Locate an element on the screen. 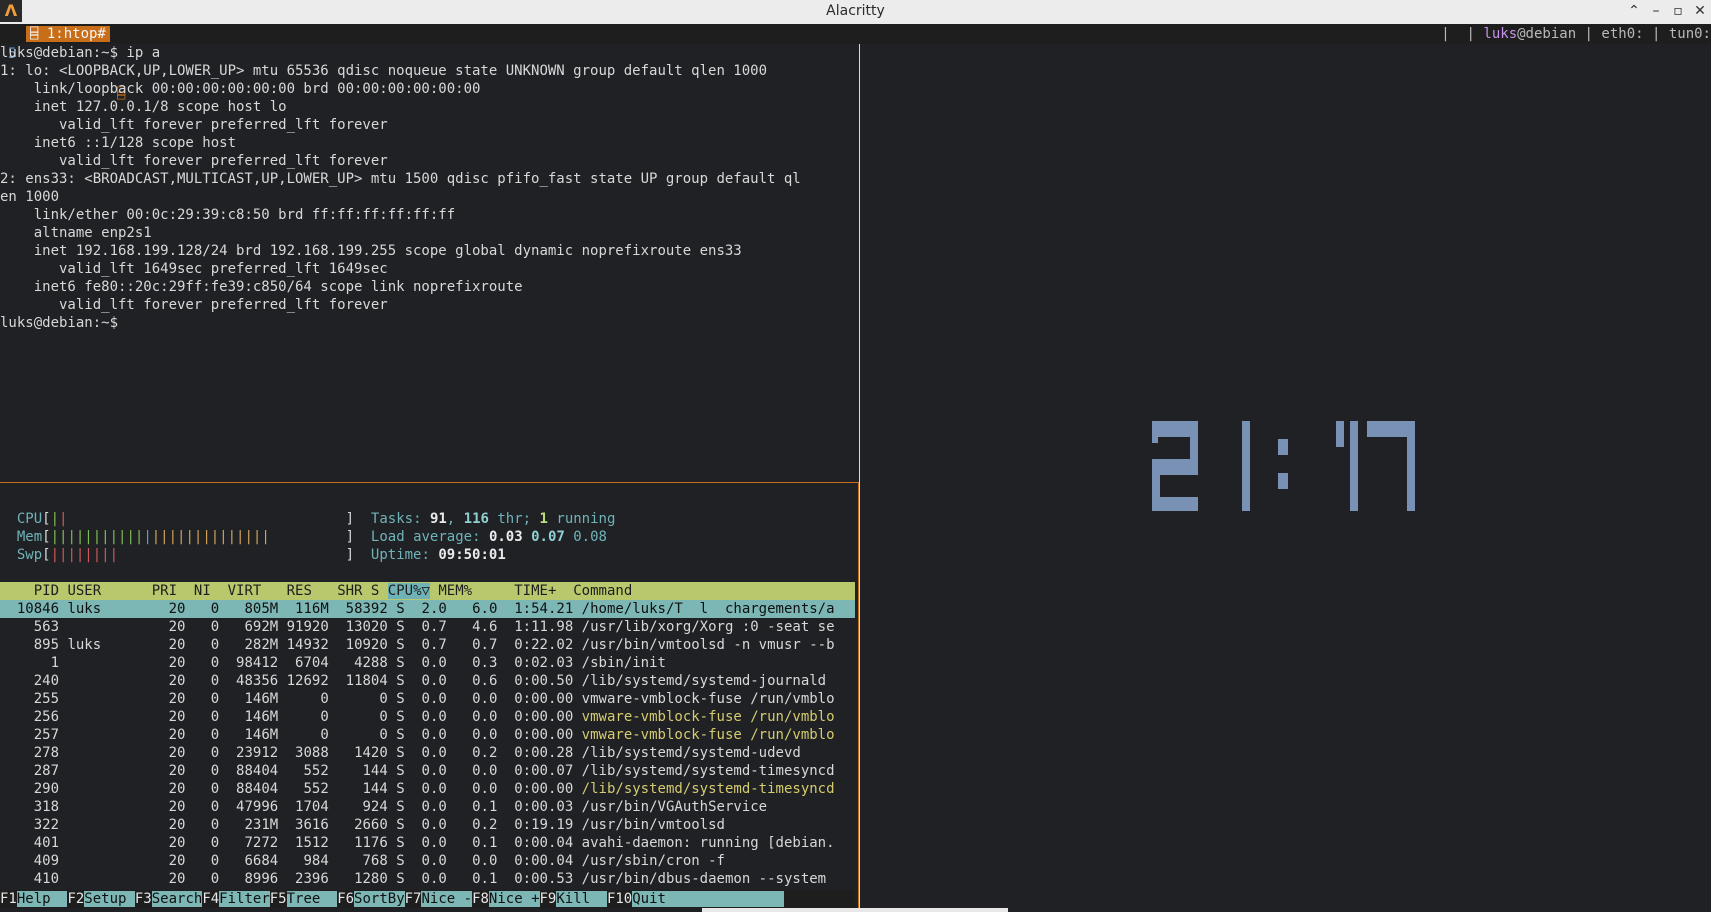 The image size is (1711, 912). terminal-line: inet6 ::1/128 scope host is located at coordinates (118, 143).